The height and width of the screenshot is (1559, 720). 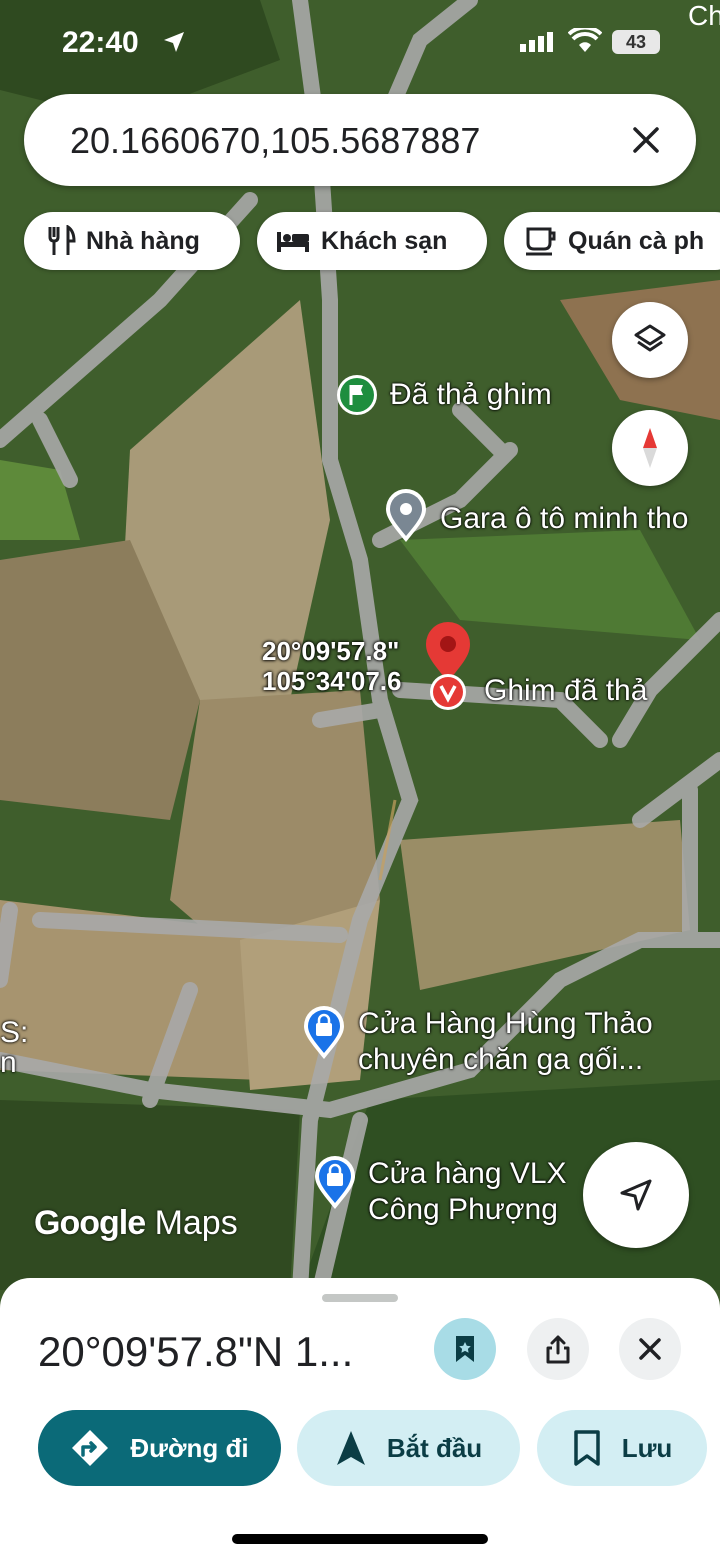 I want to click on restaurant-icon, so click(x=62, y=240).